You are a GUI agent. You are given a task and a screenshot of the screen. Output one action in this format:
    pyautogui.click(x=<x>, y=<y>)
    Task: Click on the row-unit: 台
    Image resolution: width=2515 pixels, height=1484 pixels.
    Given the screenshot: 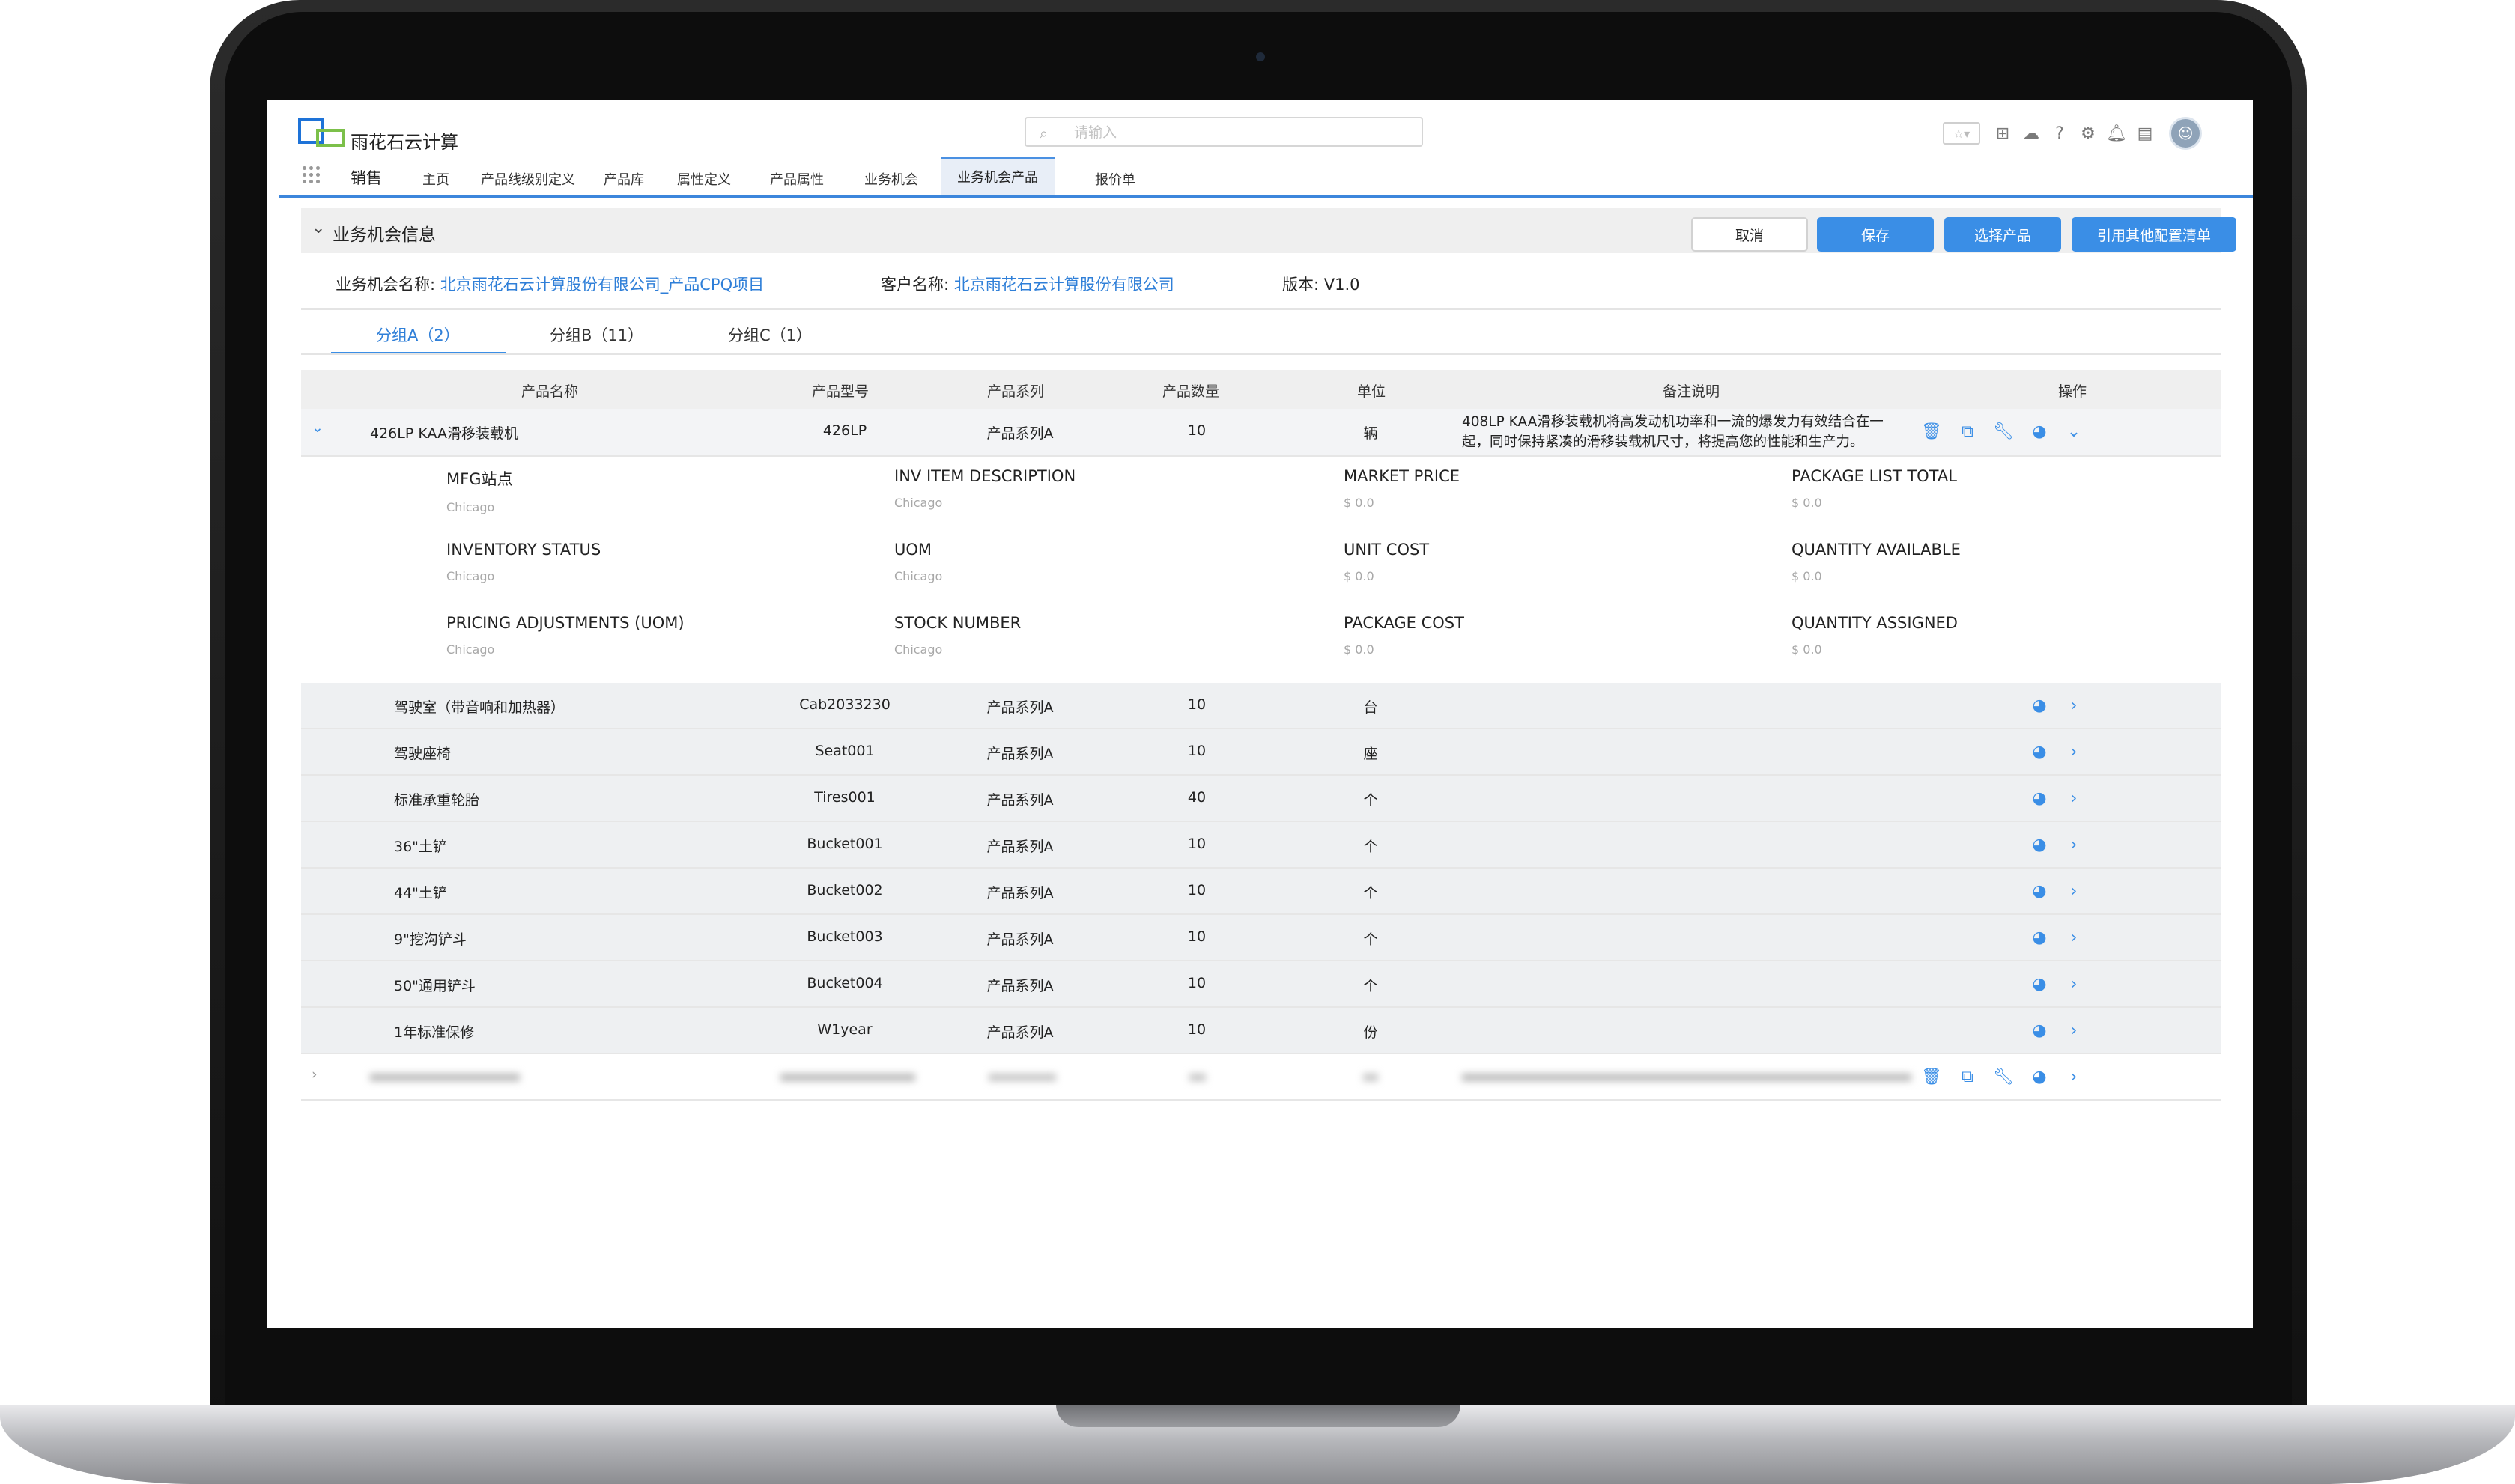 What is the action you would take?
    pyautogui.click(x=1370, y=707)
    